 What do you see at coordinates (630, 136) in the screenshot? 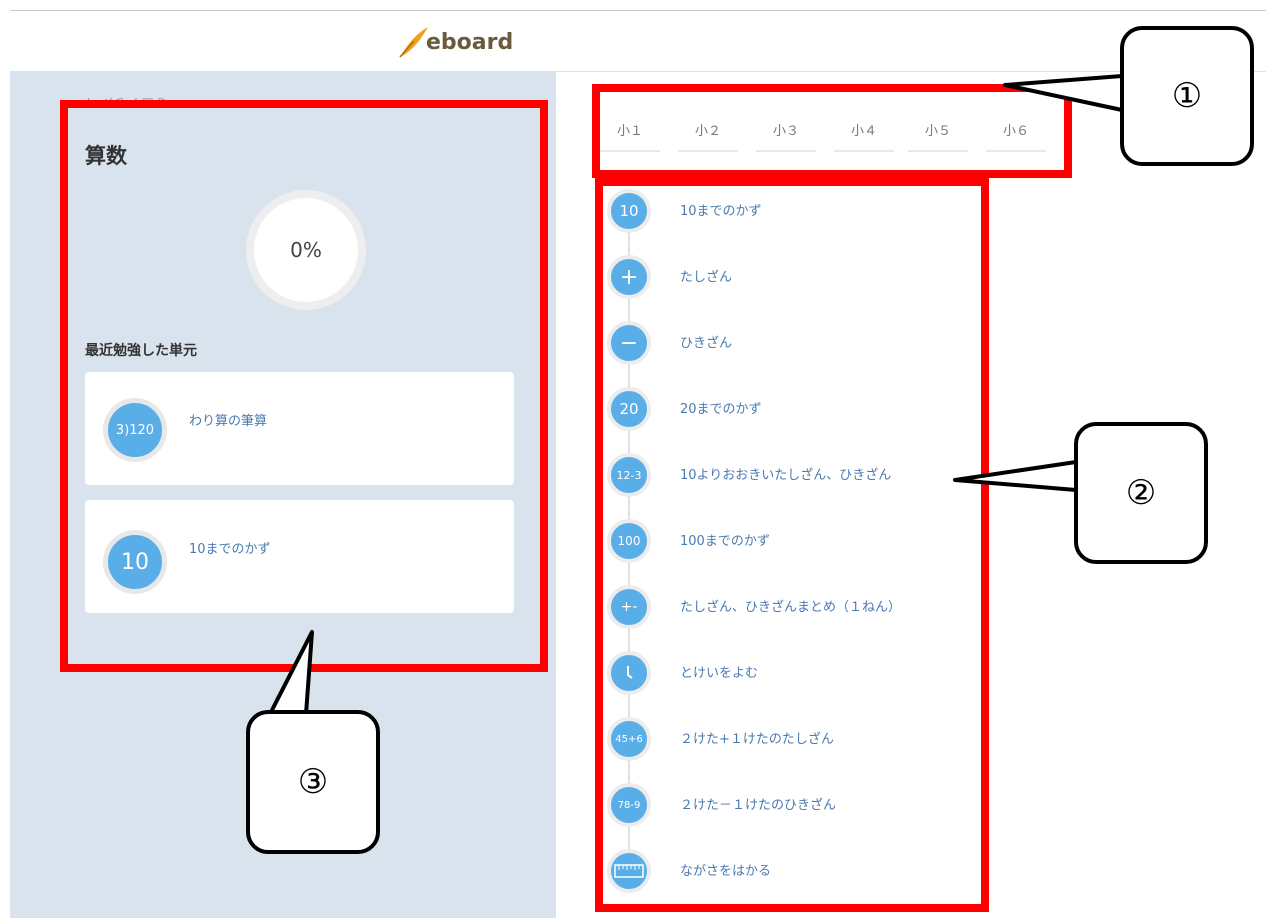
I see `tab-grade-1: 小１` at bounding box center [630, 136].